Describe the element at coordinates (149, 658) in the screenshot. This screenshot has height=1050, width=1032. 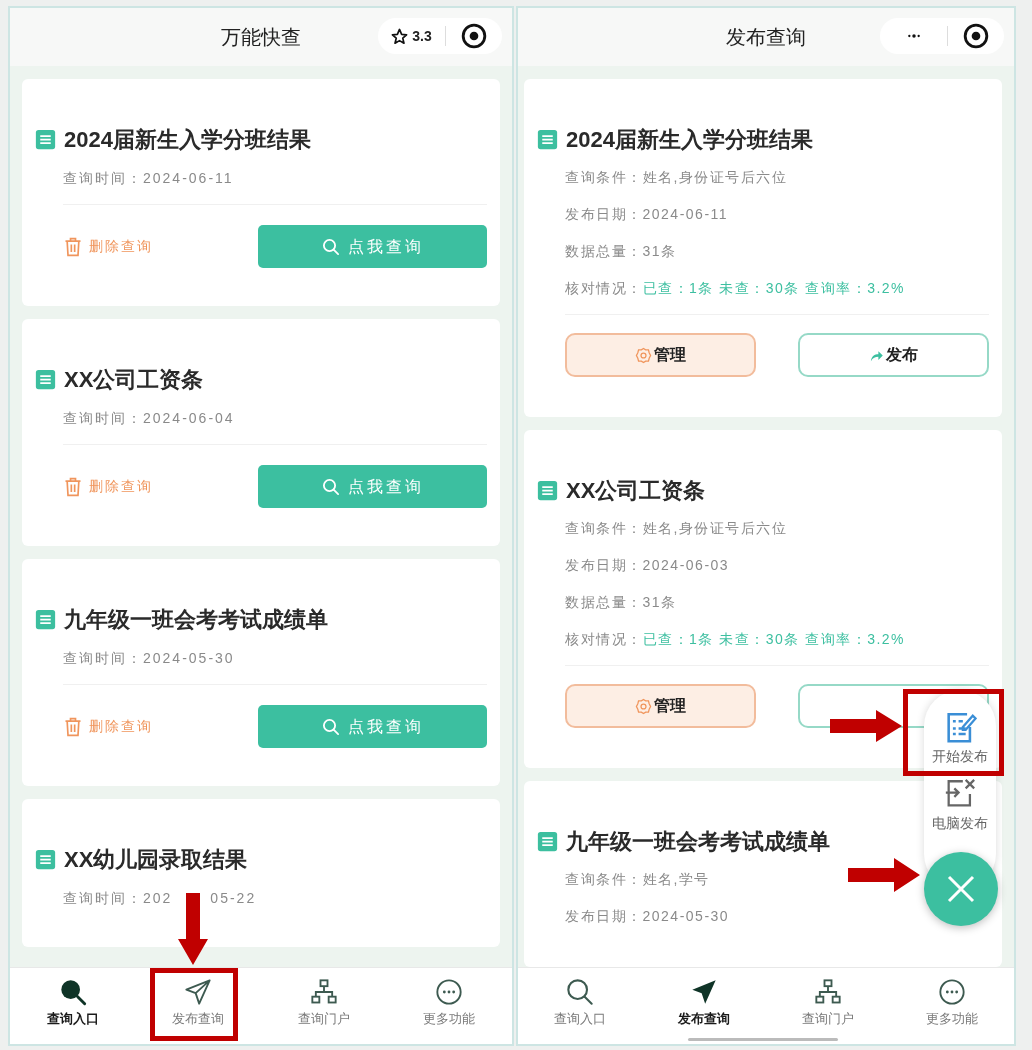
I see `query-time: 查询时间：2024-05-30` at that location.